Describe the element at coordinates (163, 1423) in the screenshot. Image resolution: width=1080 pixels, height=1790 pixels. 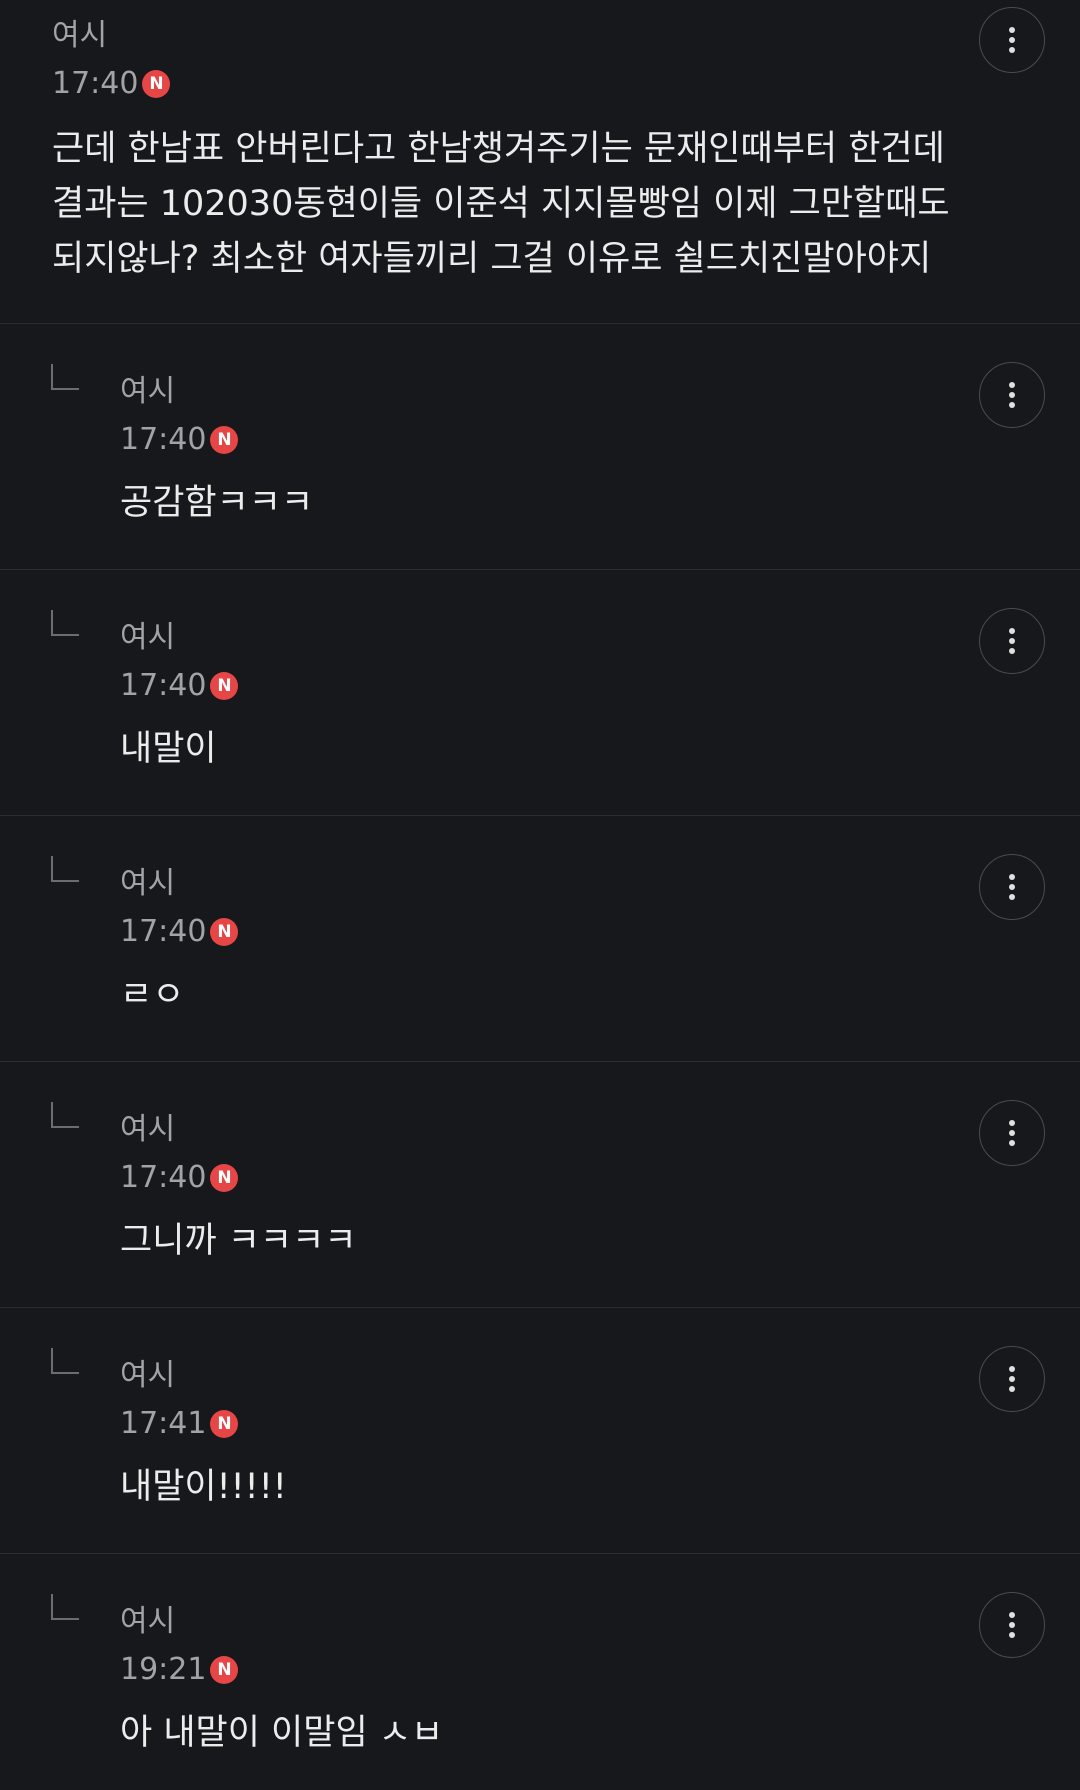
I see `reply-time: 17:41` at that location.